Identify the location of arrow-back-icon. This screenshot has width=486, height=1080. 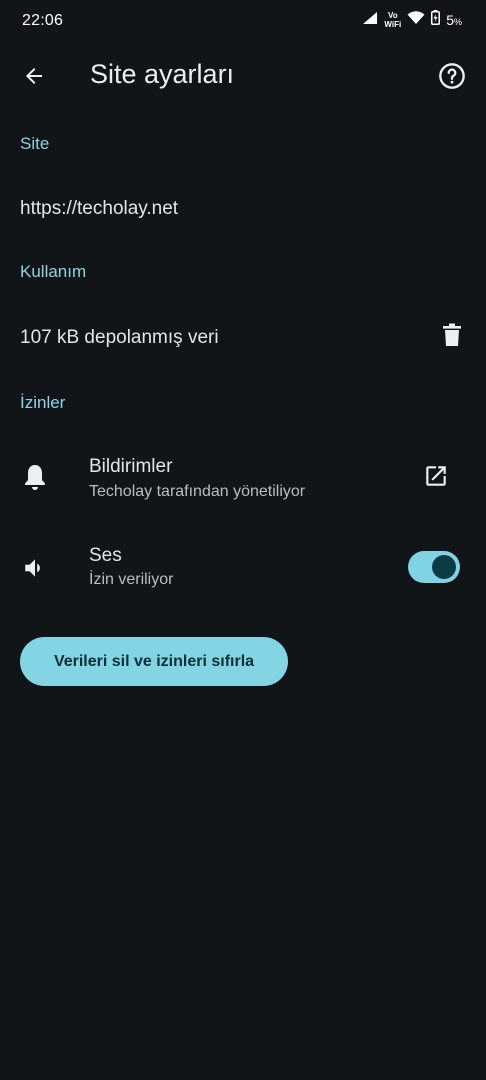
(34, 78).